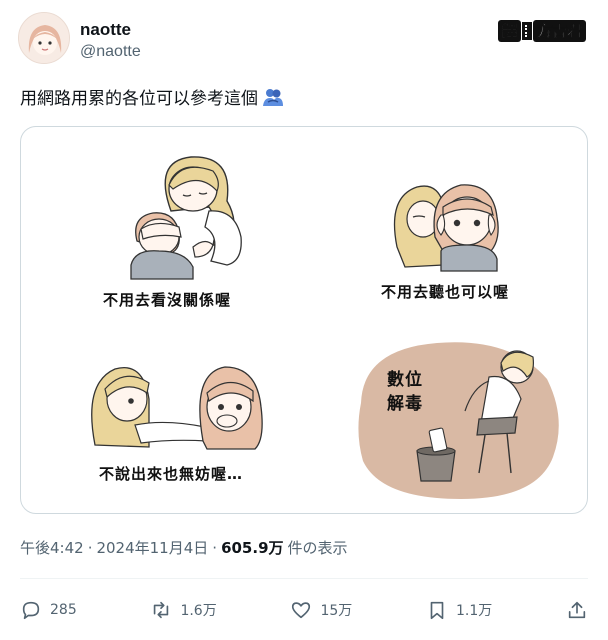 The image size is (608, 640). What do you see at coordinates (317, 548) in the screenshot?
I see `view-label: 件の表示` at bounding box center [317, 548].